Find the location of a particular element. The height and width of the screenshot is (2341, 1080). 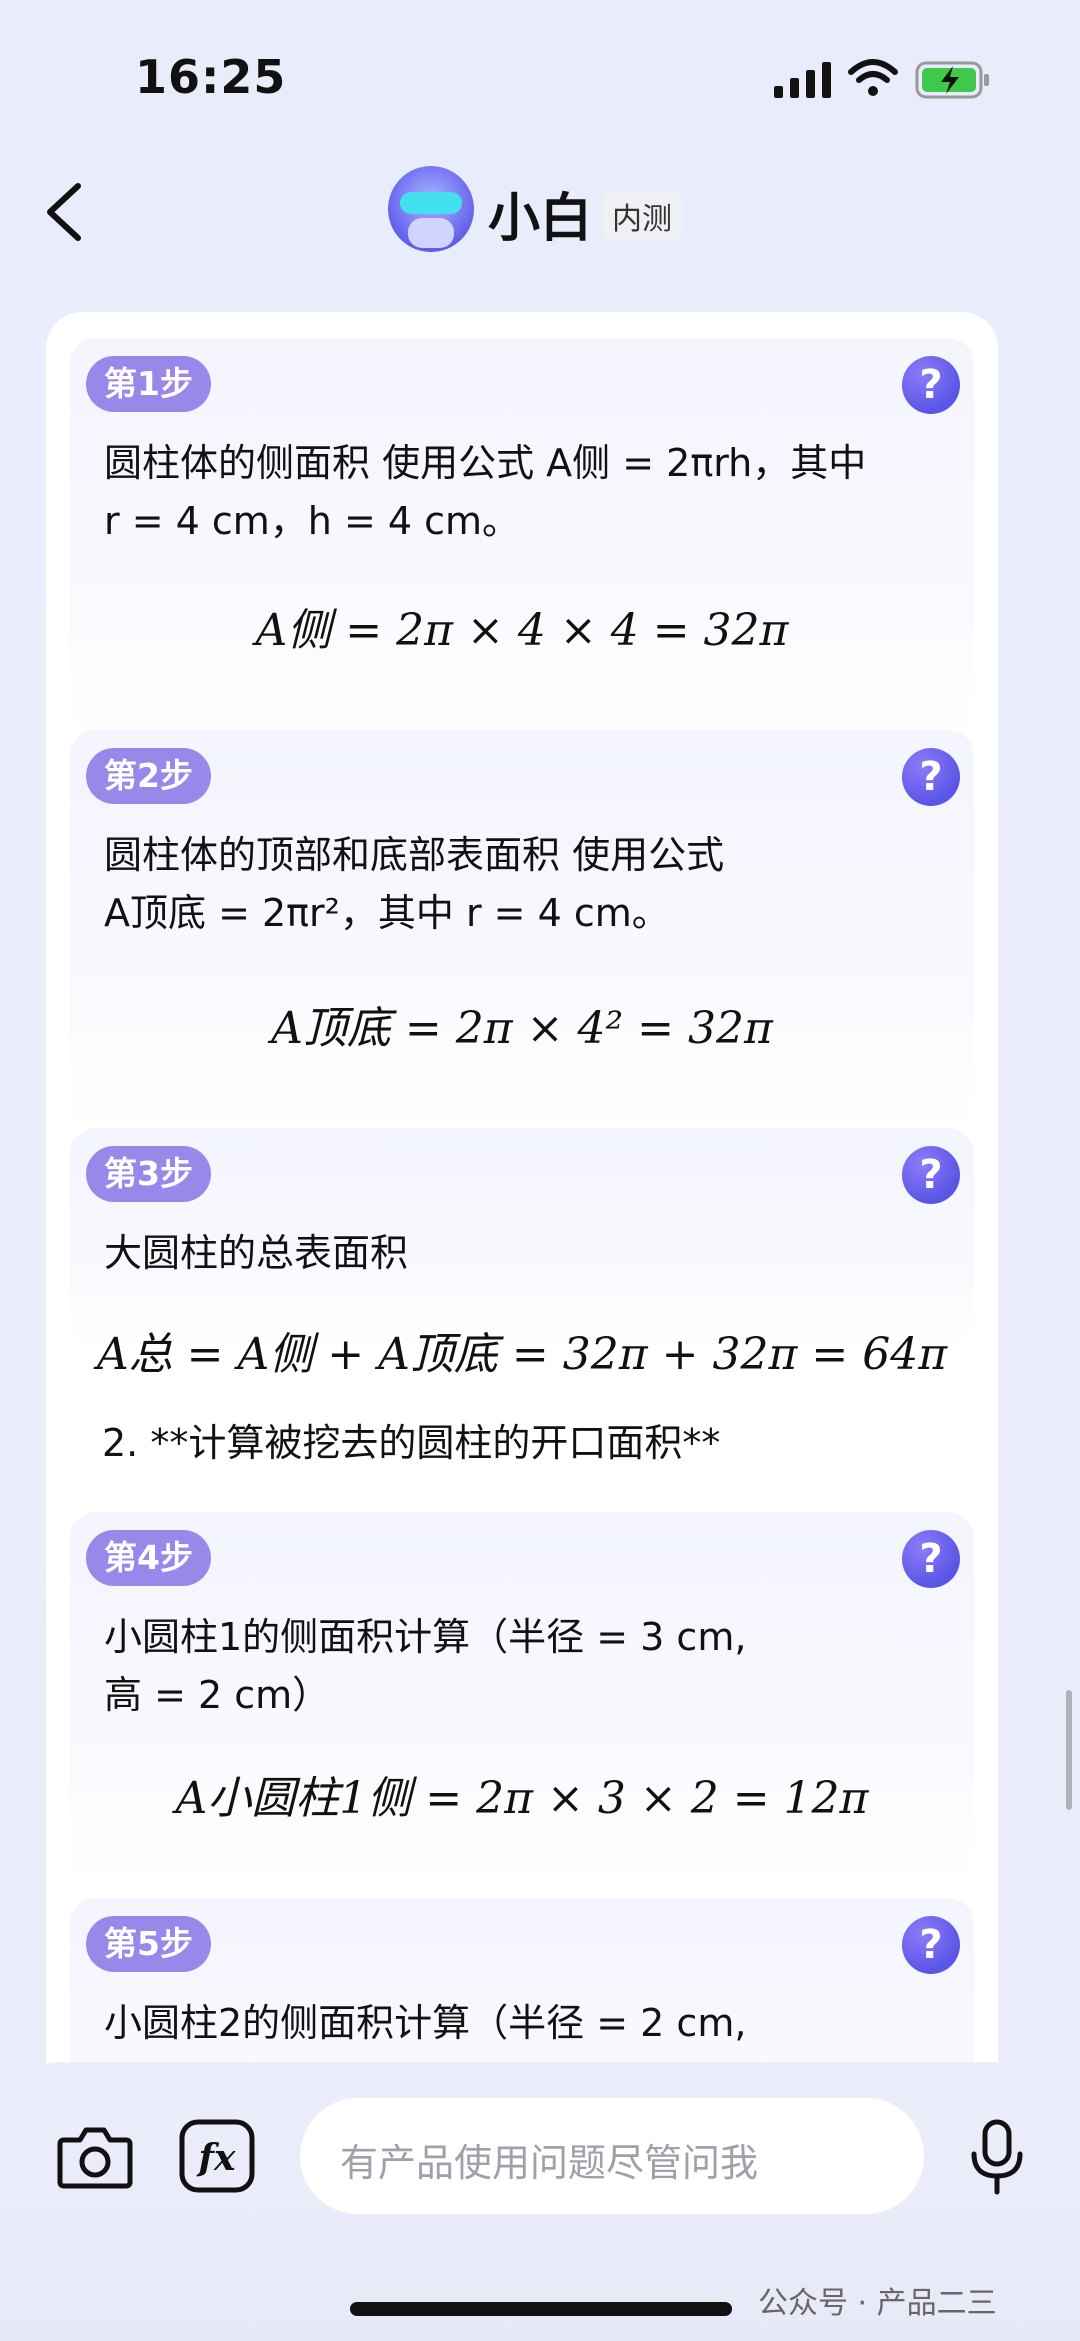

svg-text: fx is located at coordinates (216, 2158).